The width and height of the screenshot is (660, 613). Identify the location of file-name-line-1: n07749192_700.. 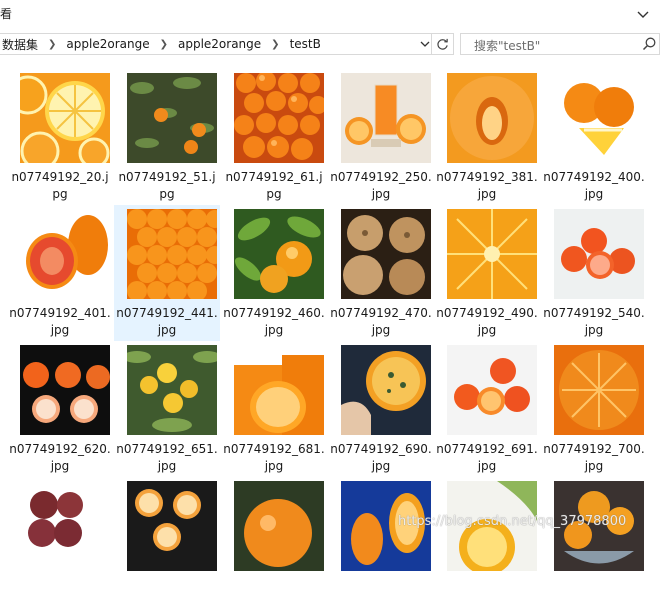
(594, 449).